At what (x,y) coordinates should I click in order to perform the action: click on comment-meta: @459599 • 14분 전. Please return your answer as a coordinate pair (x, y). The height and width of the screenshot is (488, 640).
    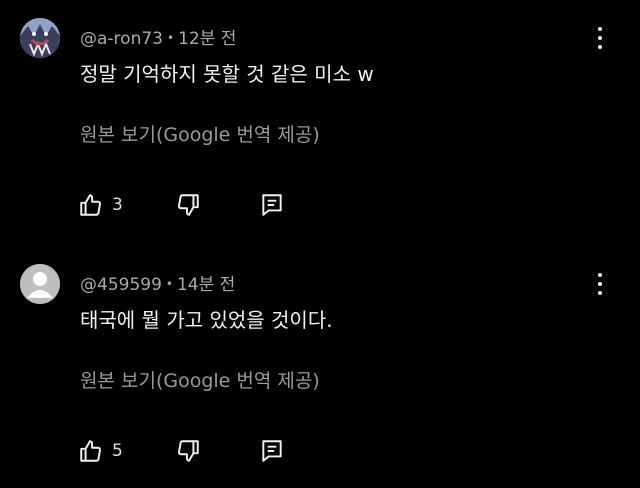
    Looking at the image, I should click on (157, 282).